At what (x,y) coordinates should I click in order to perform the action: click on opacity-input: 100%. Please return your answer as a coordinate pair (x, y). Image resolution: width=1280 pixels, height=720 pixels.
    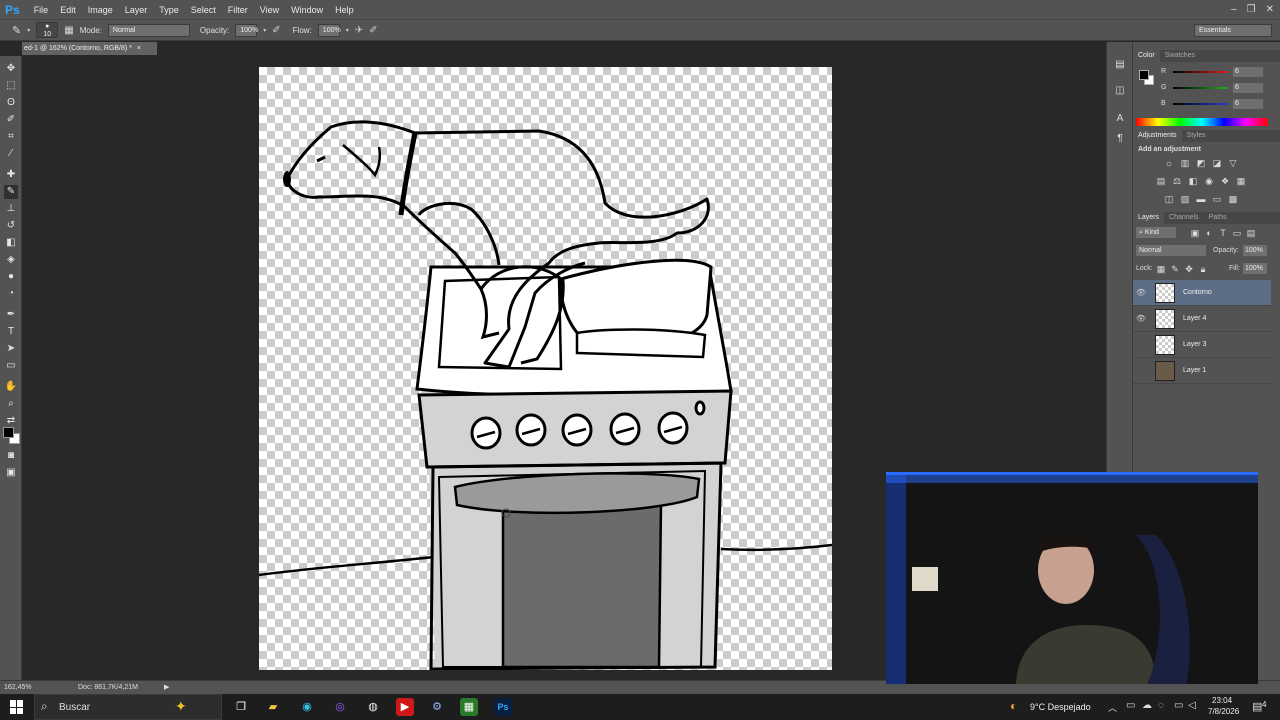
    Looking at the image, I should click on (246, 30).